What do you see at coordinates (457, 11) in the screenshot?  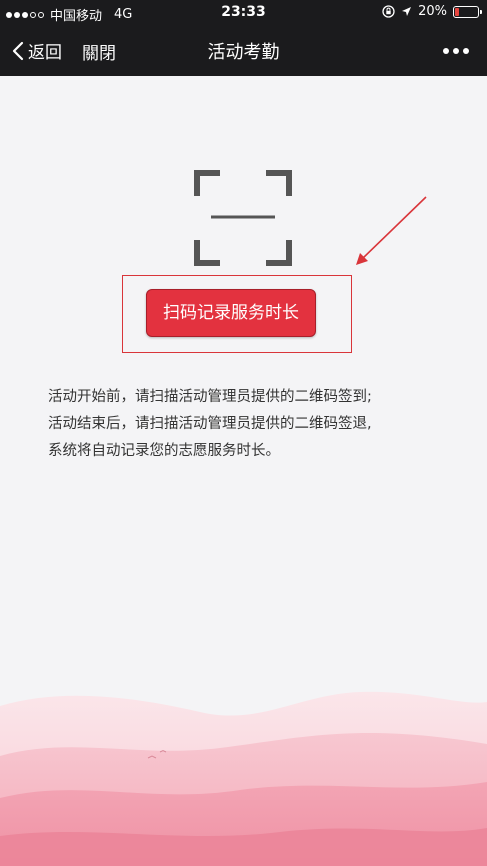 I see `battery-fill` at bounding box center [457, 11].